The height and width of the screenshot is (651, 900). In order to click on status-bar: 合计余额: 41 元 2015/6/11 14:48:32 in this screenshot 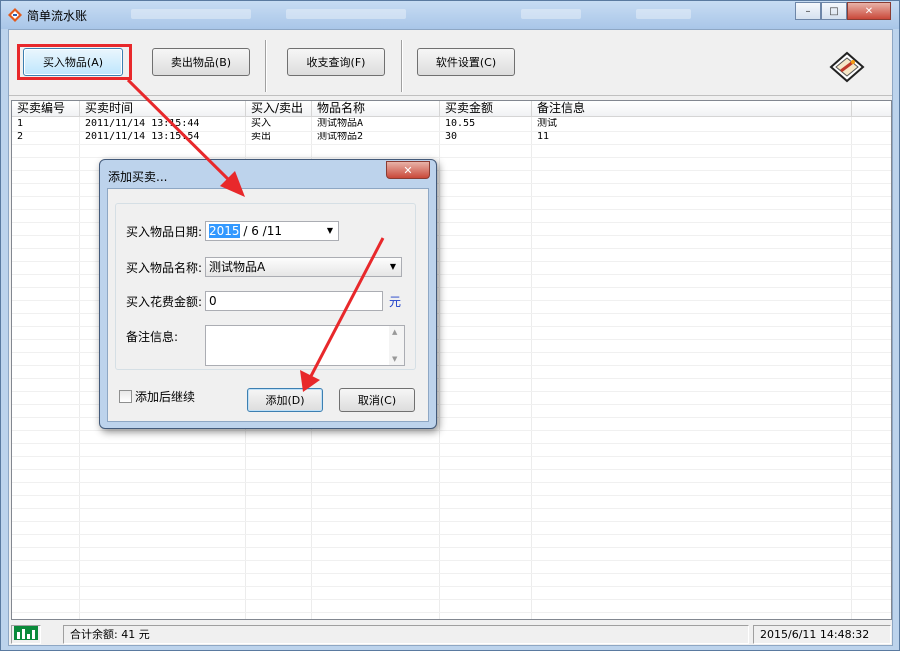, I will do `click(450, 634)`.